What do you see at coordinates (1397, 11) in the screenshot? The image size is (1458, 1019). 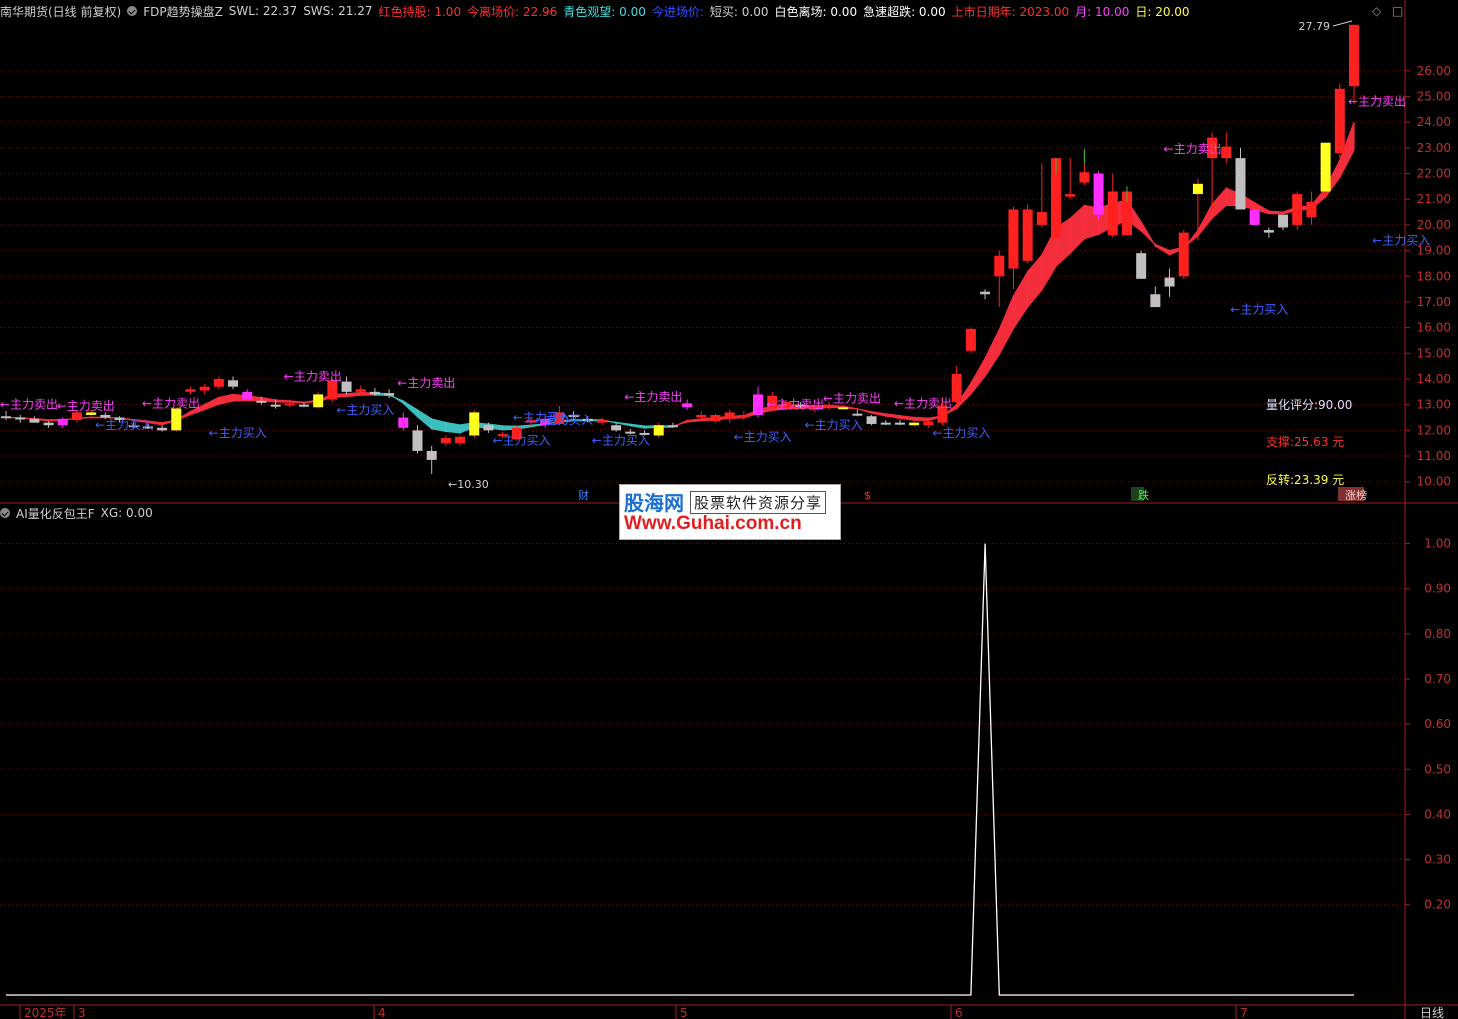 I see `restore-square-icon: □` at bounding box center [1397, 11].